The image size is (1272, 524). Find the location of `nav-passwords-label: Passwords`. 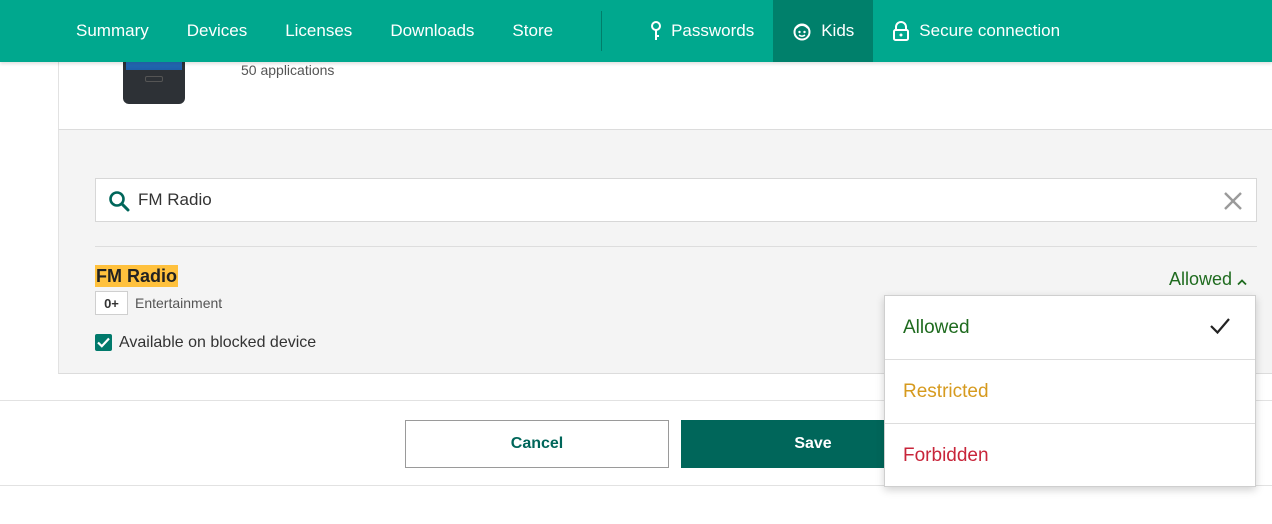

nav-passwords-label: Passwords is located at coordinates (713, 30).